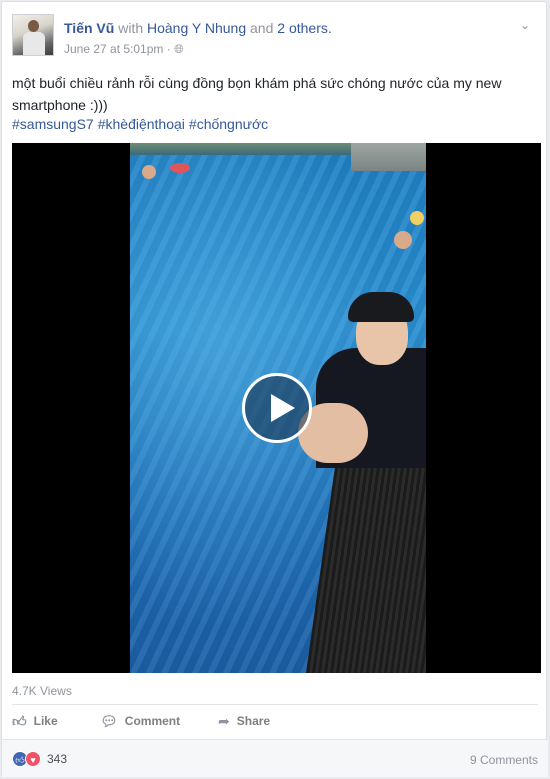  Describe the element at coordinates (53, 124) in the screenshot. I see `hashtag-link: #samsungS7` at that location.